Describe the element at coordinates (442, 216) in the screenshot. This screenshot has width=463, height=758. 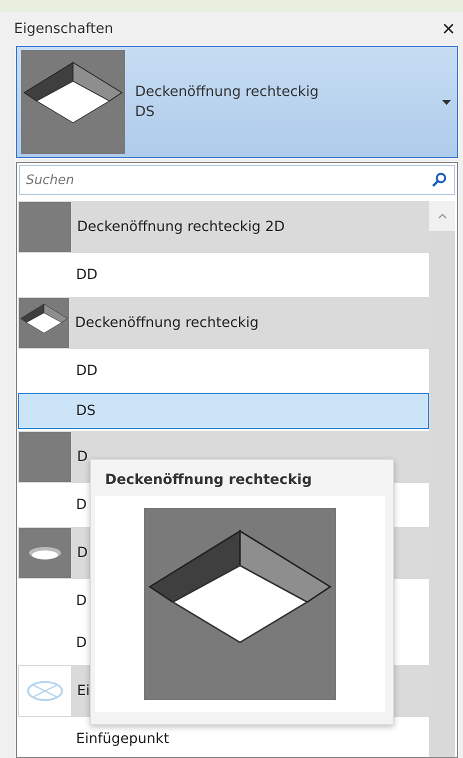
I see `scroll-up-icon` at that location.